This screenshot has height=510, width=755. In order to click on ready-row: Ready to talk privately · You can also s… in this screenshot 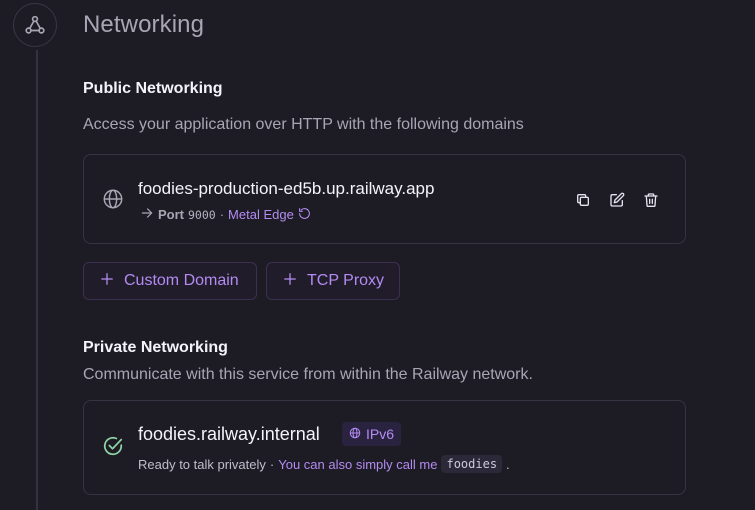, I will do `click(324, 464)`.